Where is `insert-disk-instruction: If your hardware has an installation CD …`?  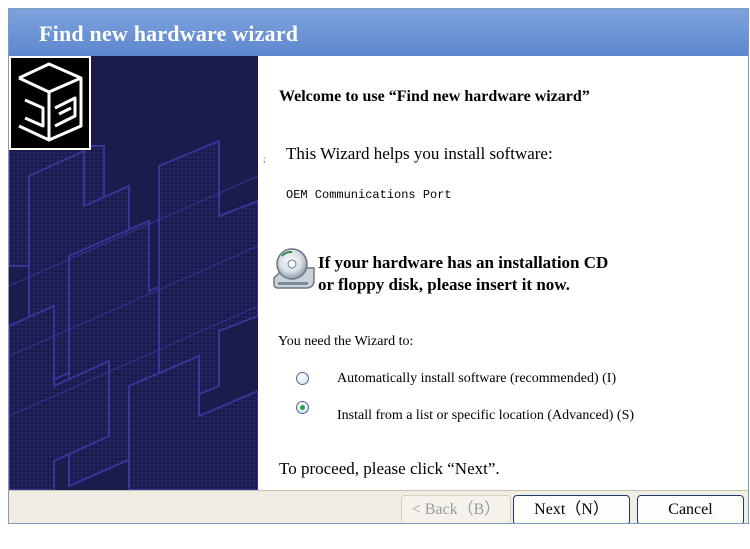
insert-disk-instruction: If your hardware has an installation CD … is located at coordinates (463, 274).